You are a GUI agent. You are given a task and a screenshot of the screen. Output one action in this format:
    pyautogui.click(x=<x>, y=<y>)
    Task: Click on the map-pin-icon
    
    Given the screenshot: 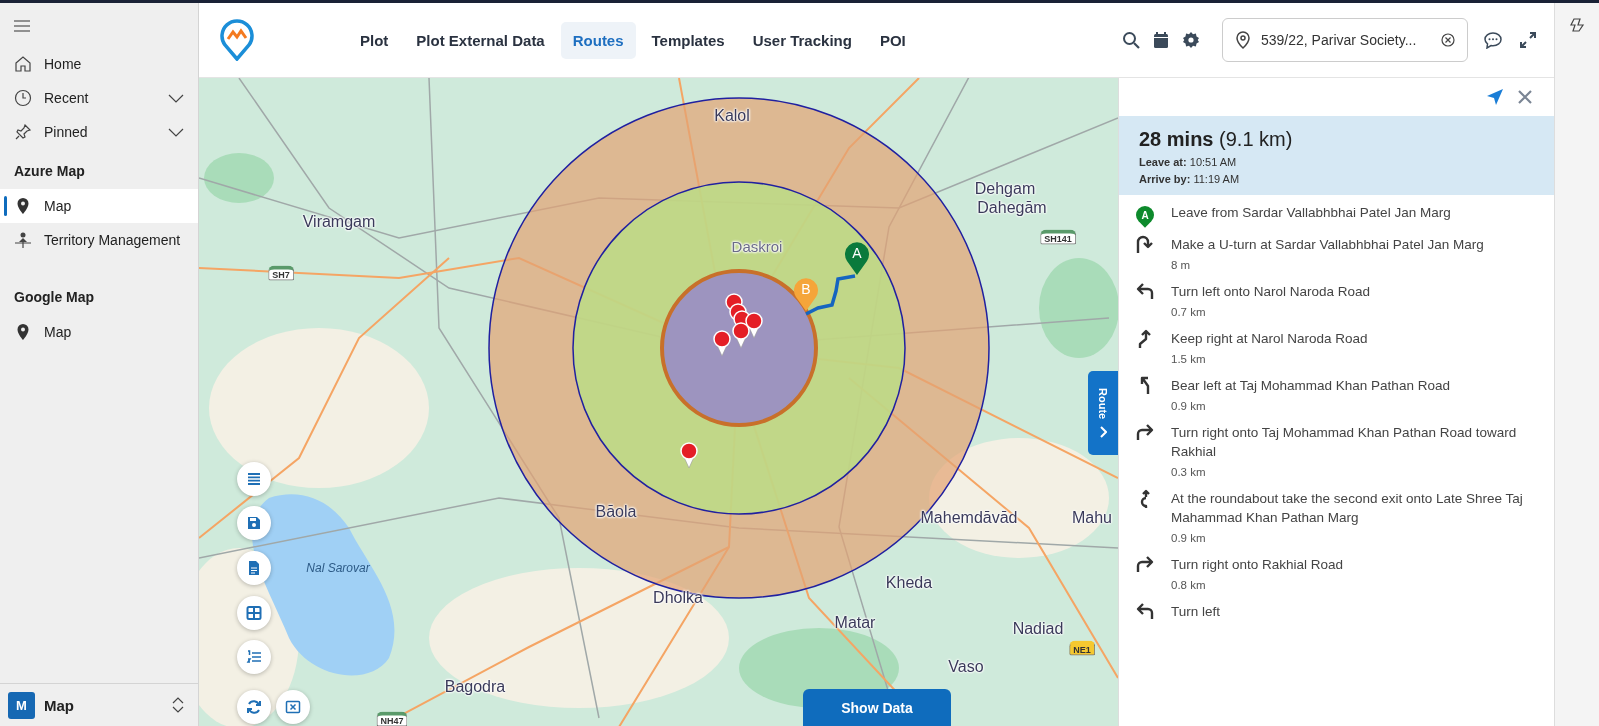 What is the action you would take?
    pyautogui.click(x=689, y=455)
    